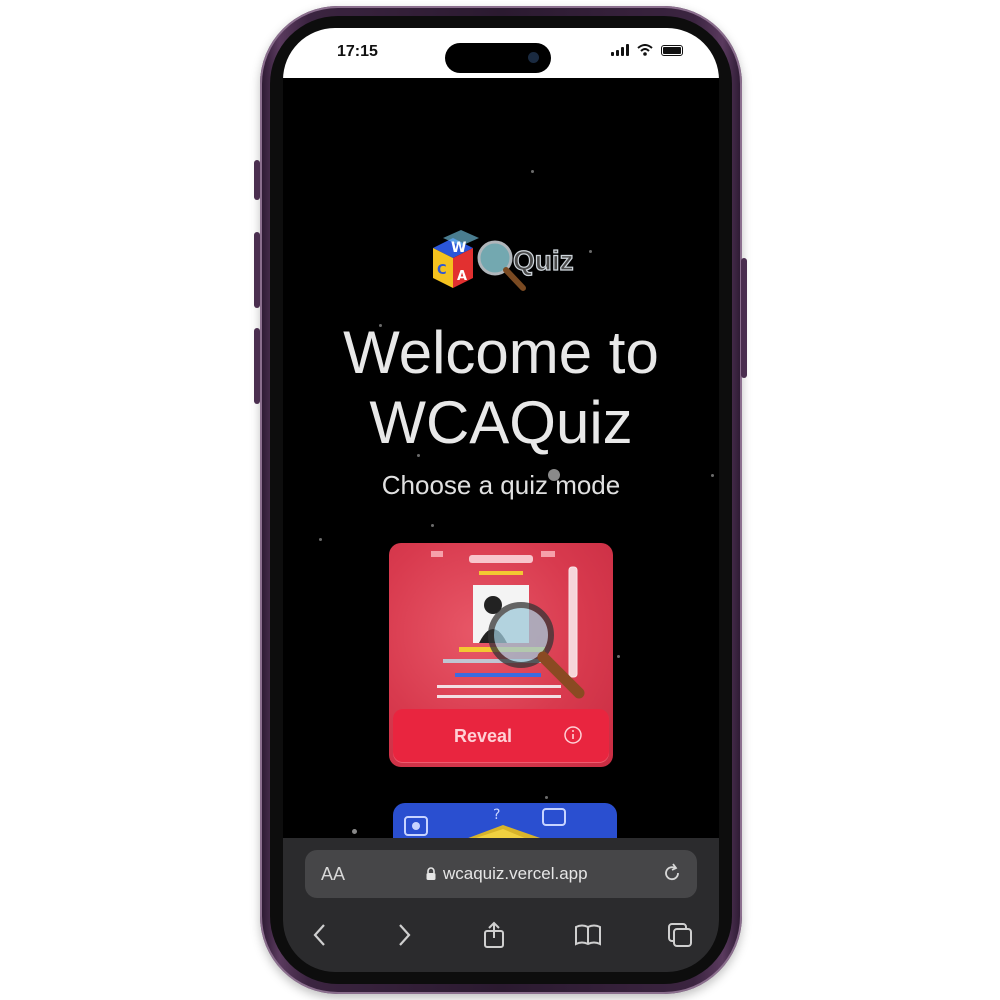 Image resolution: width=1000 pixels, height=1000 pixels. I want to click on page-title: Welcome to WCAQuiz, so click(501, 388).